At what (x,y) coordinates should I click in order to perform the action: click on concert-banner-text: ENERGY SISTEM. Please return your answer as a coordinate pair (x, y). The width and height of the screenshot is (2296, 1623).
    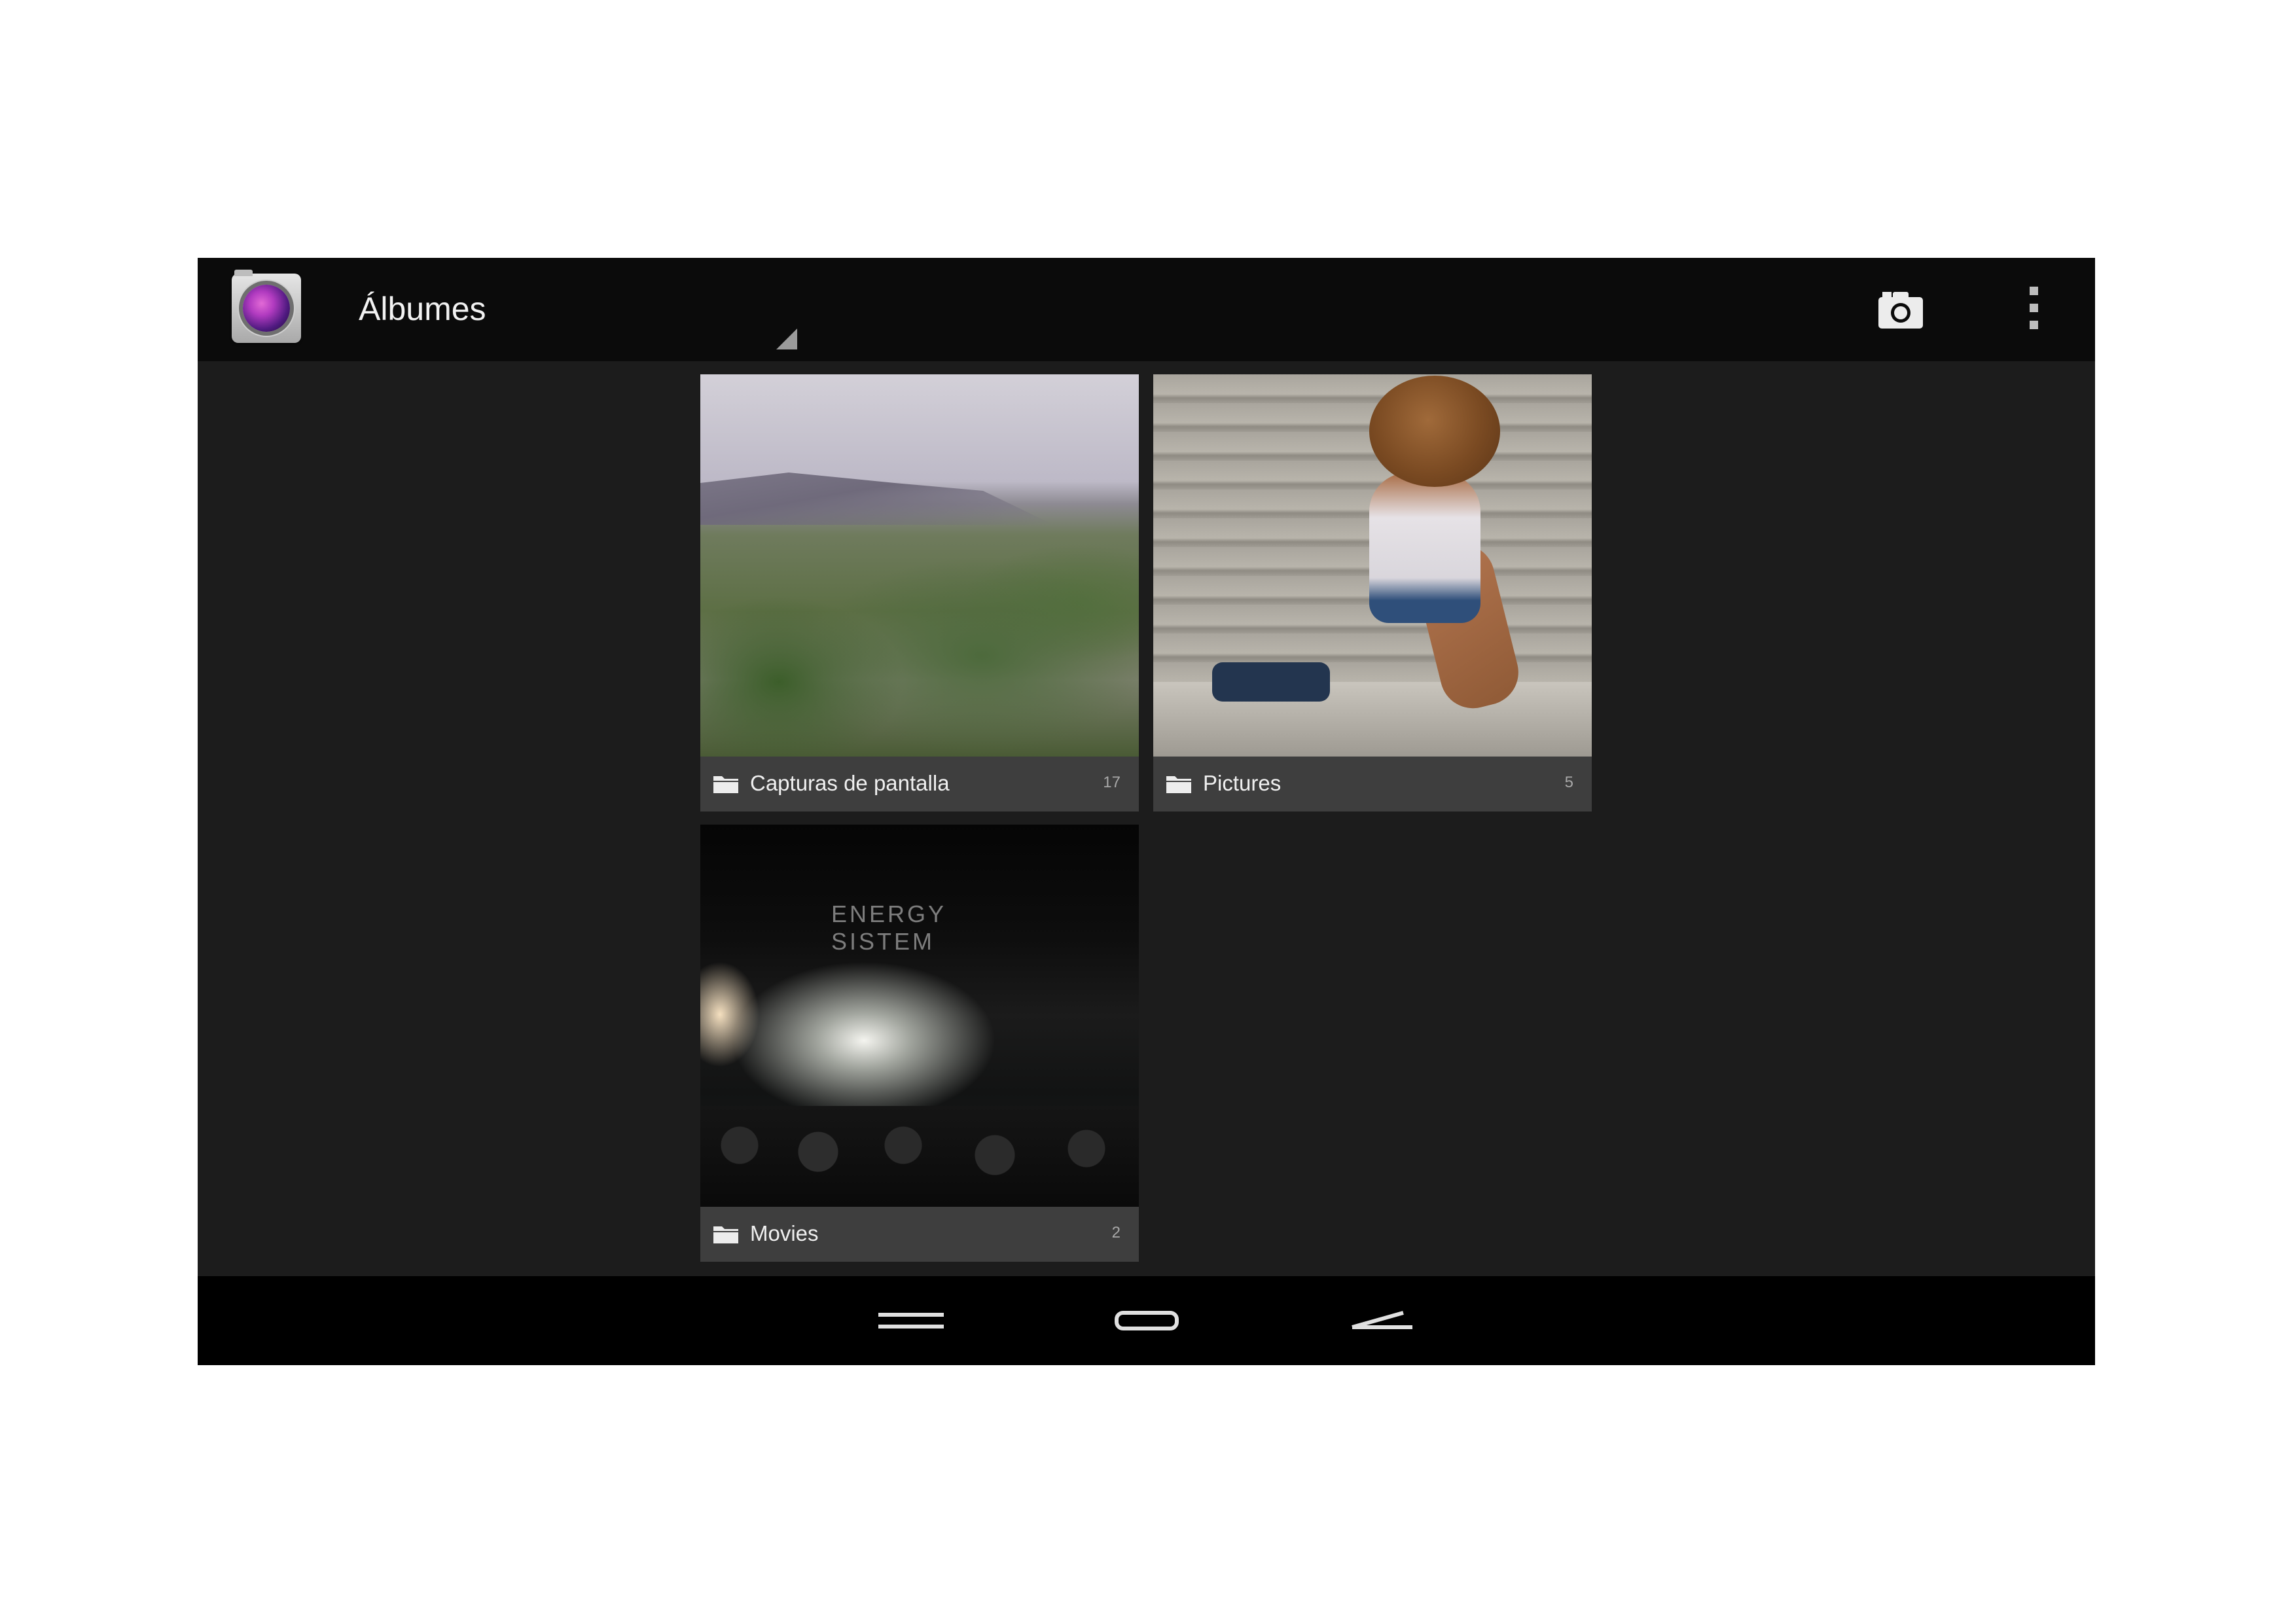
    Looking at the image, I should click on (888, 928).